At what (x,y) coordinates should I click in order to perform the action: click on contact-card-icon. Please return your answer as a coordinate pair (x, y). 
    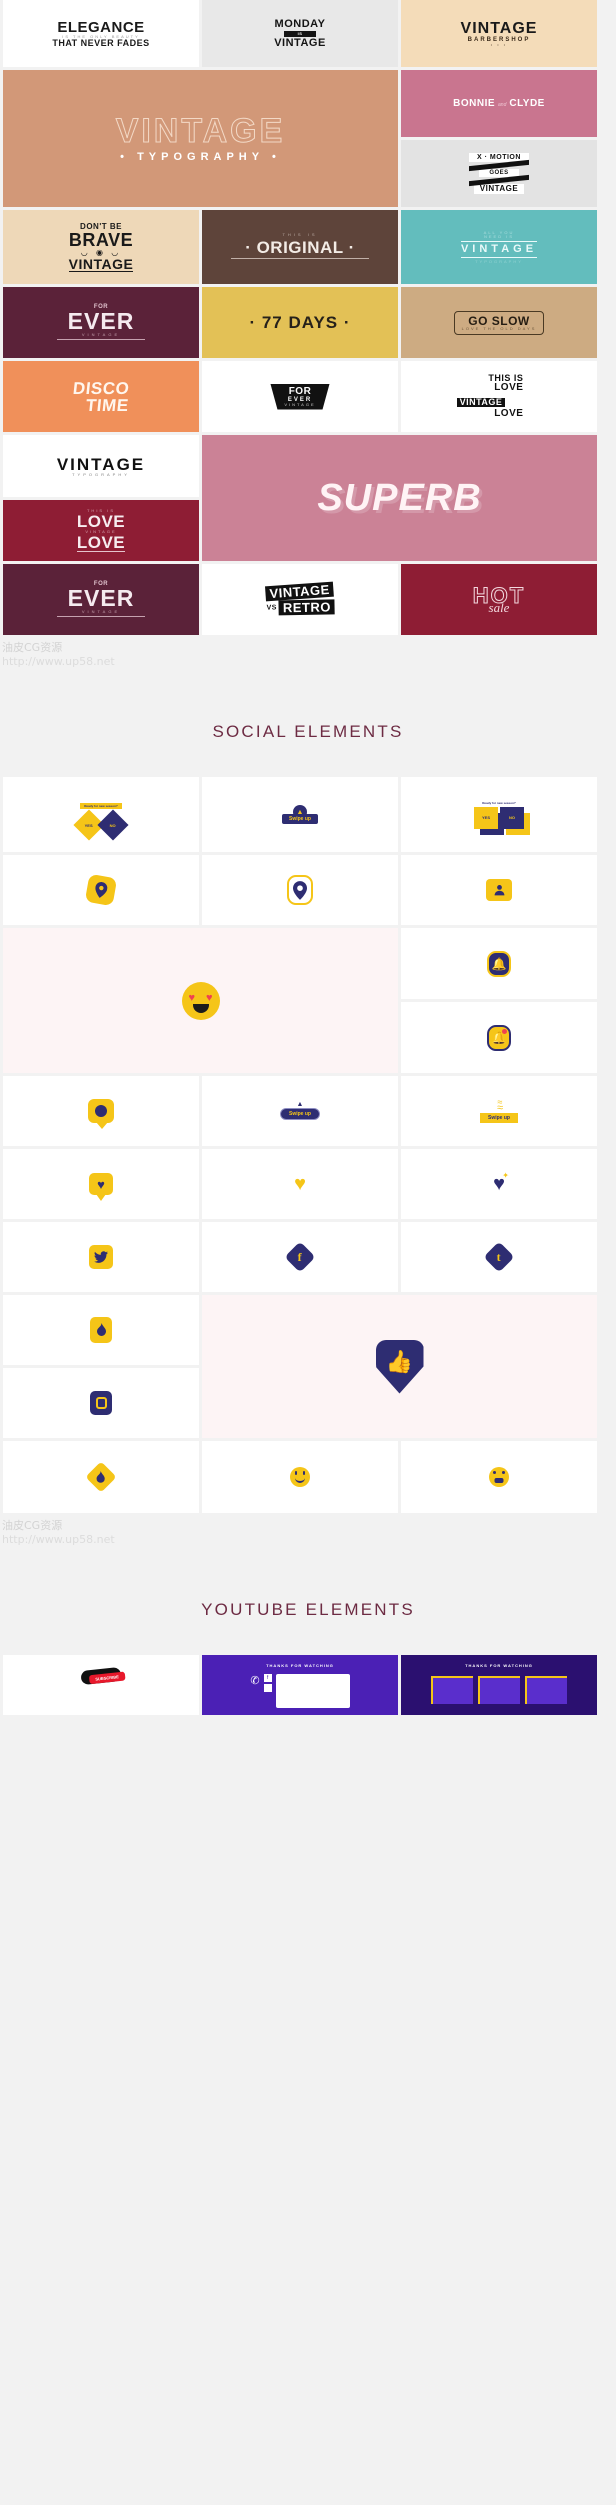
    Looking at the image, I should click on (499, 890).